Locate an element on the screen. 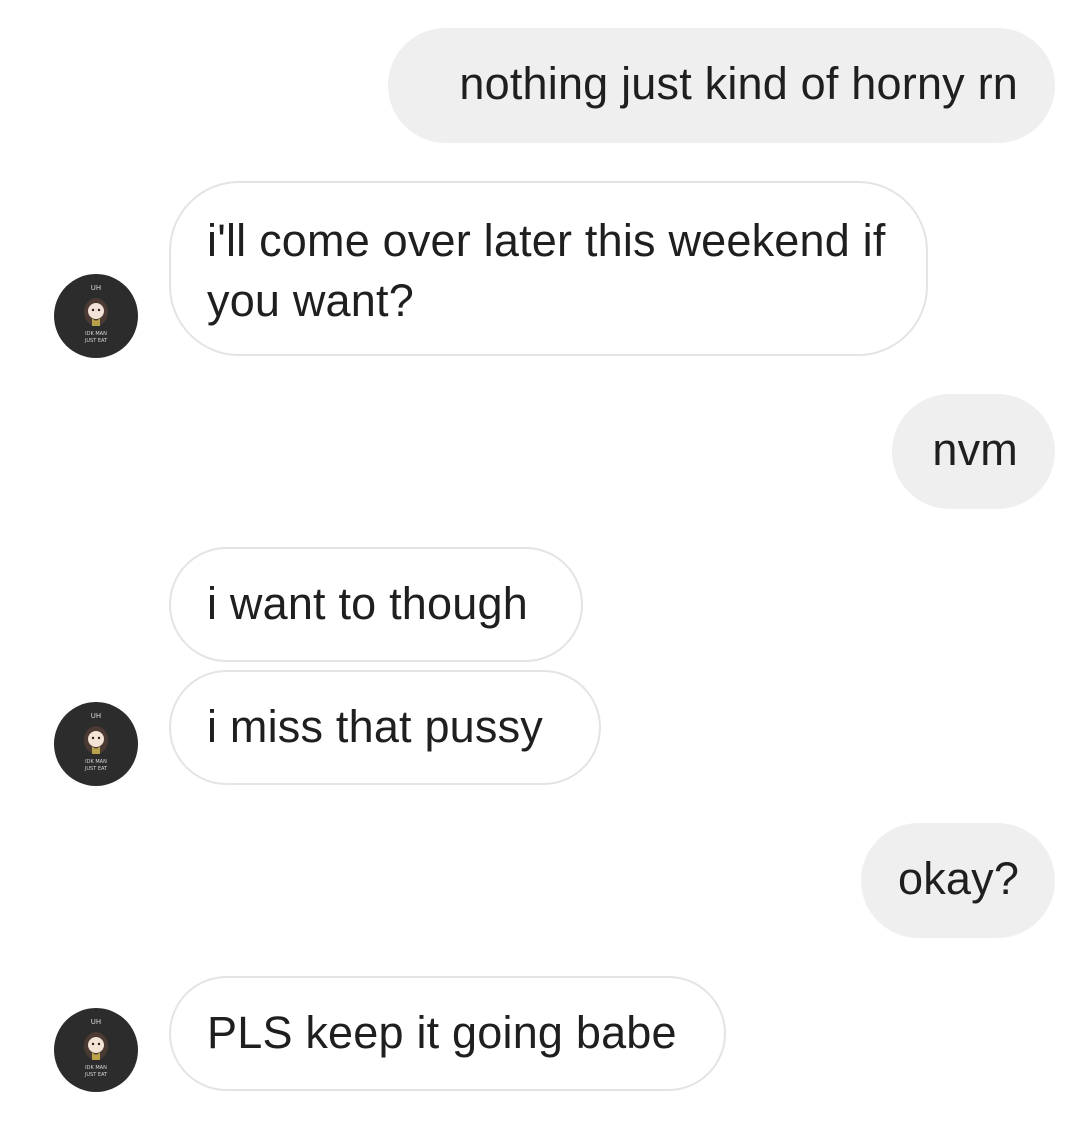 Image resolution: width=1077 pixels, height=1128 pixels. received-message-bubble: PLS keep it going babe is located at coordinates (447, 1033).